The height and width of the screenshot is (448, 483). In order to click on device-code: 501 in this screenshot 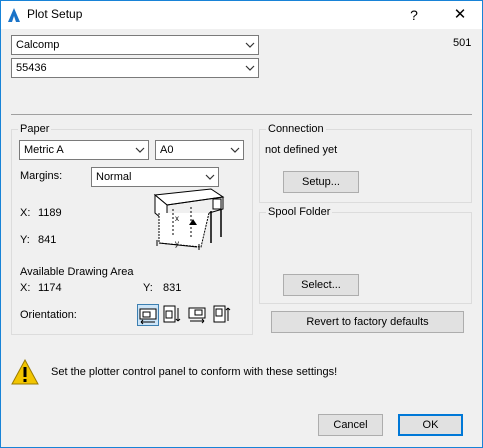, I will do `click(462, 43)`.